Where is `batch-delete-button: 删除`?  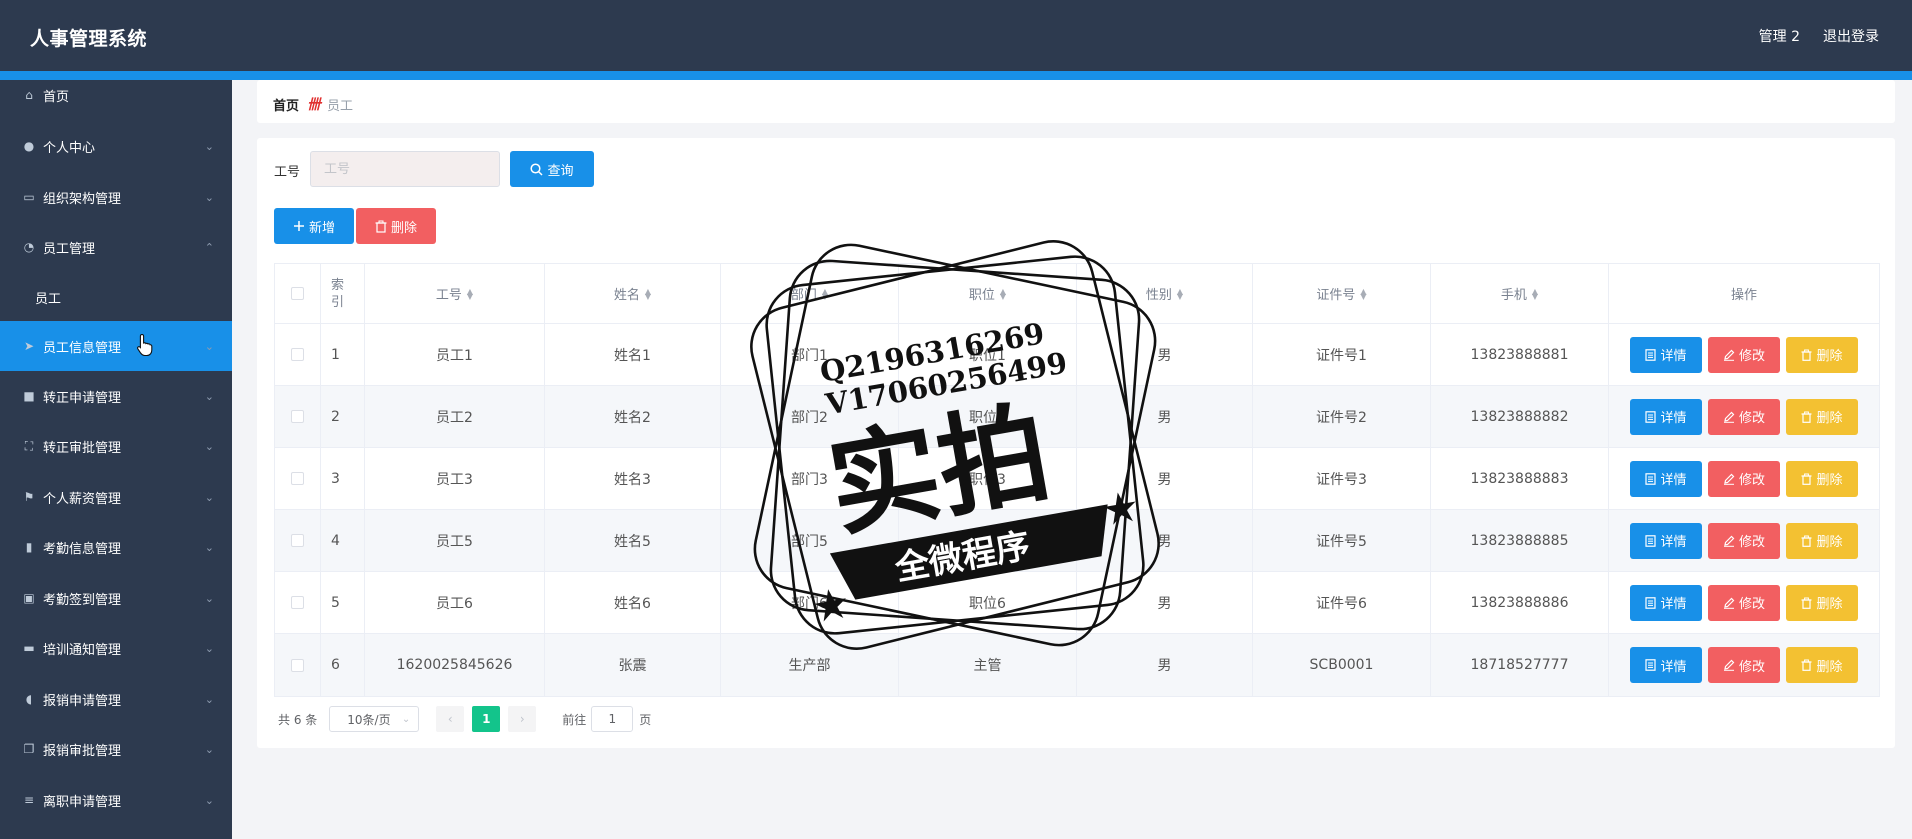 batch-delete-button: 删除 is located at coordinates (396, 226).